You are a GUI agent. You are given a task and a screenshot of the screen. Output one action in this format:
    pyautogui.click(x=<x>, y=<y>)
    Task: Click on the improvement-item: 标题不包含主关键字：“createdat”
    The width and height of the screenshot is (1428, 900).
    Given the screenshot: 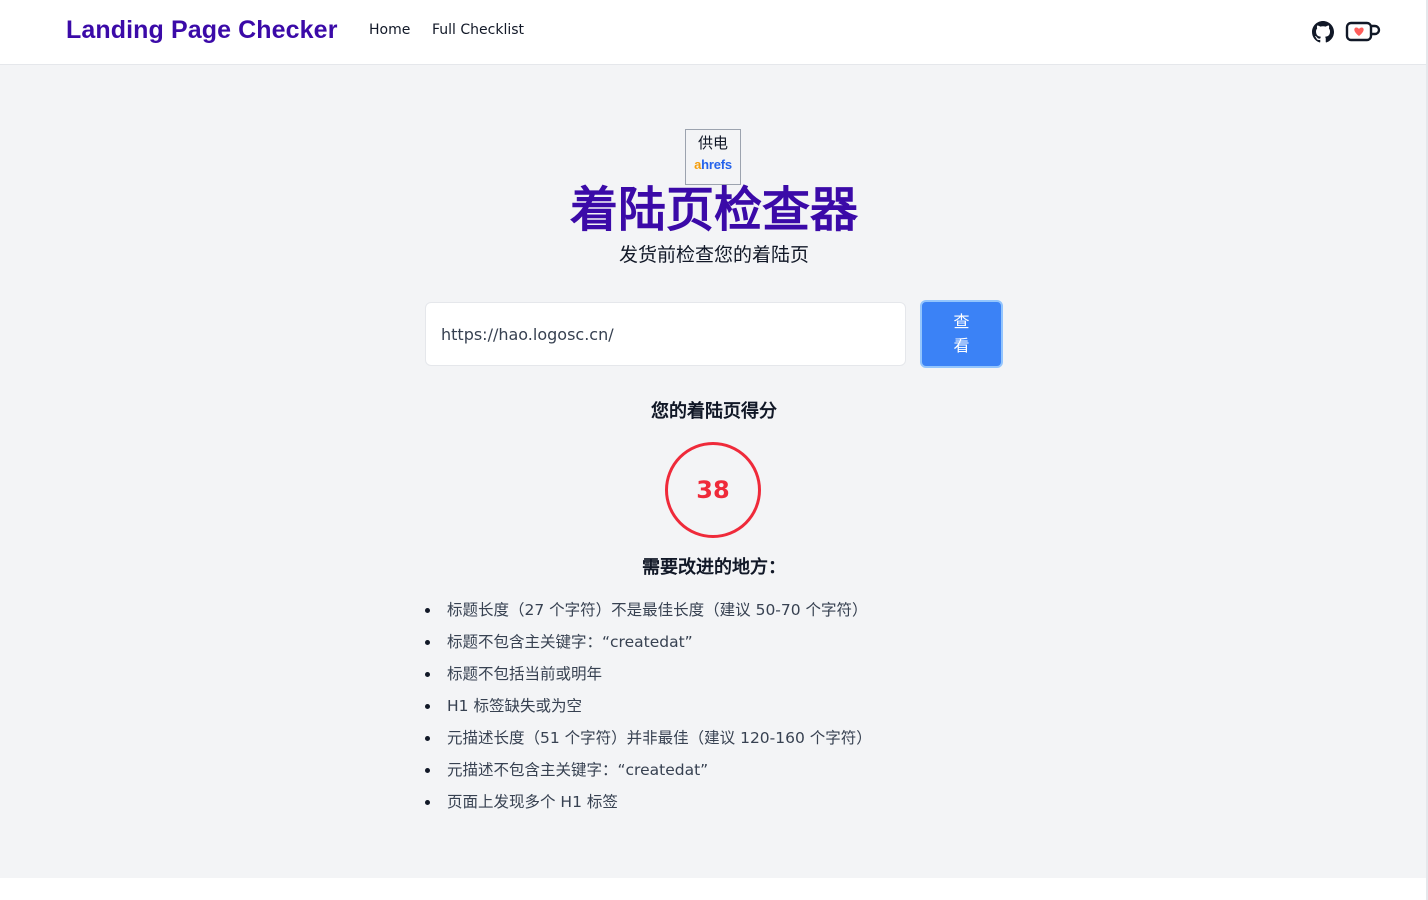 What is the action you would take?
    pyautogui.click(x=716, y=645)
    